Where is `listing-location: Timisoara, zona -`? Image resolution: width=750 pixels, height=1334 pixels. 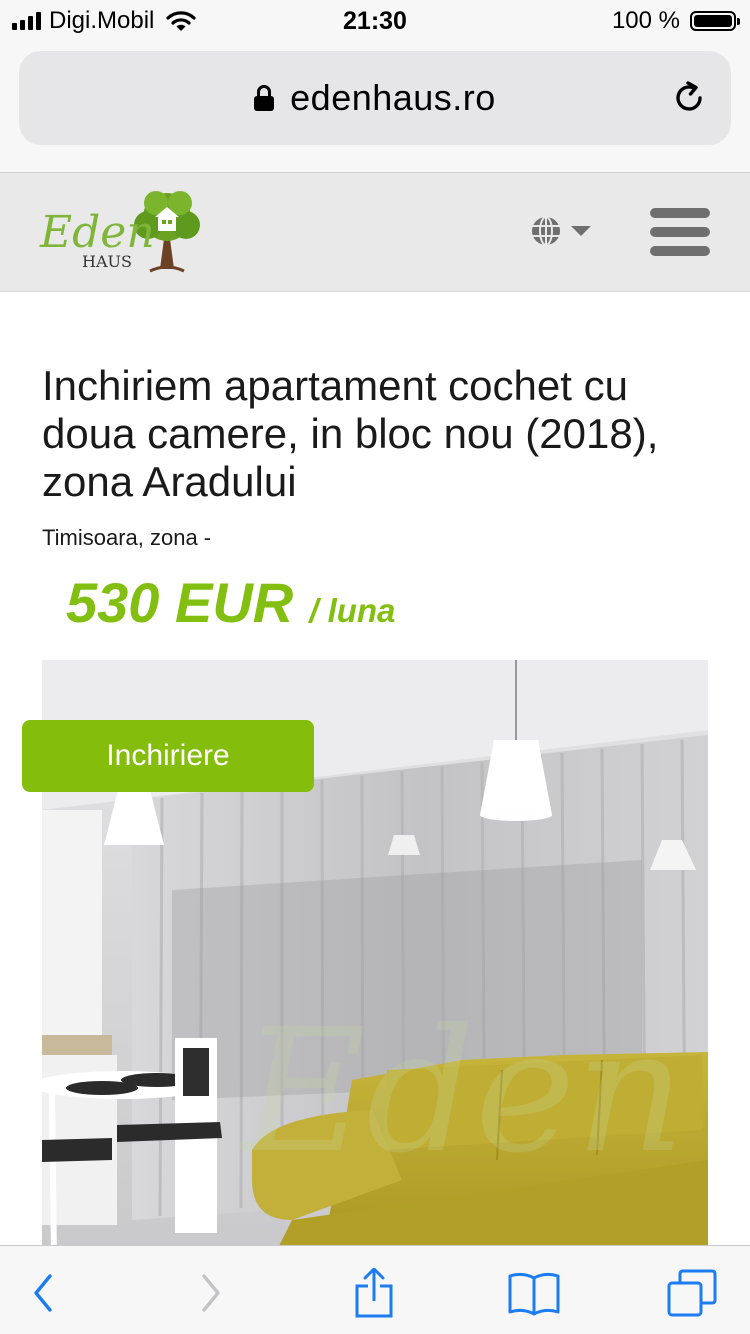
listing-location: Timisoara, zona - is located at coordinates (127, 537).